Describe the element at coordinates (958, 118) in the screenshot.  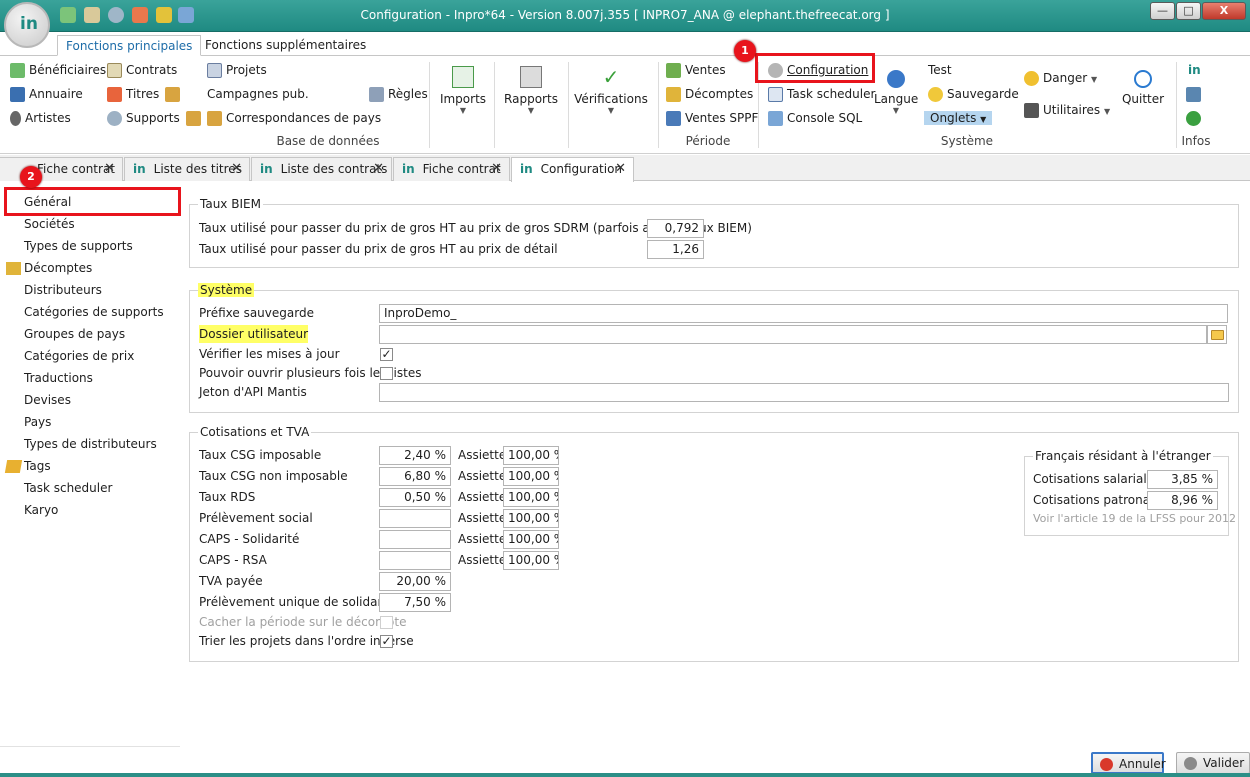
I see `onglets-button: Onglets ▼` at that location.